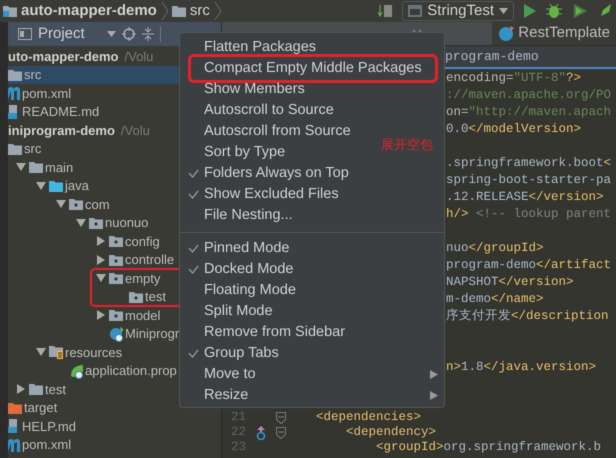 The width and height of the screenshot is (616, 458). Describe the element at coordinates (525, 197) in the screenshot. I see `code-line: .12.RELEASE</version>` at that location.